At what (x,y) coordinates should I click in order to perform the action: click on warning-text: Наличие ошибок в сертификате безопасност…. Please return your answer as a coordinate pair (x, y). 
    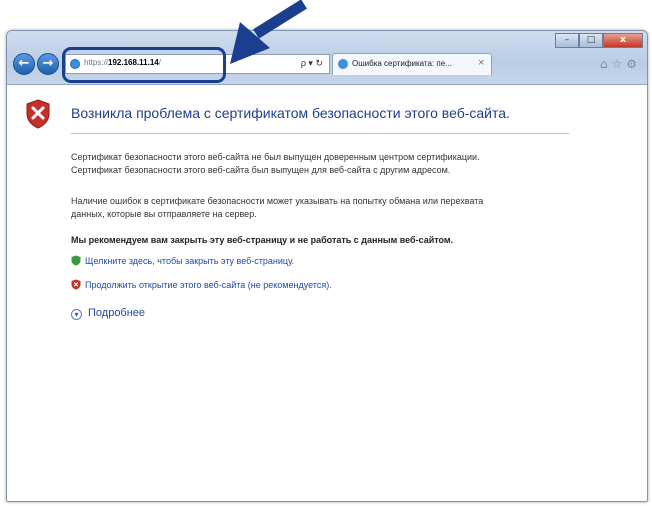
    Looking at the image, I should click on (331, 208).